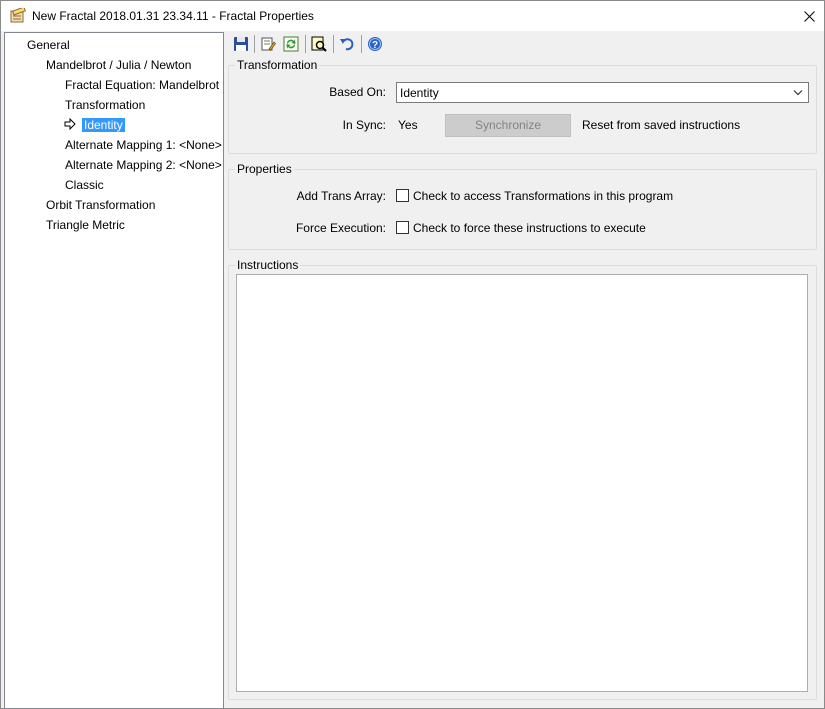 This screenshot has height=709, width=825. What do you see at coordinates (661, 125) in the screenshot?
I see `reset-saved-instructions-link: Reset from saved instructions` at bounding box center [661, 125].